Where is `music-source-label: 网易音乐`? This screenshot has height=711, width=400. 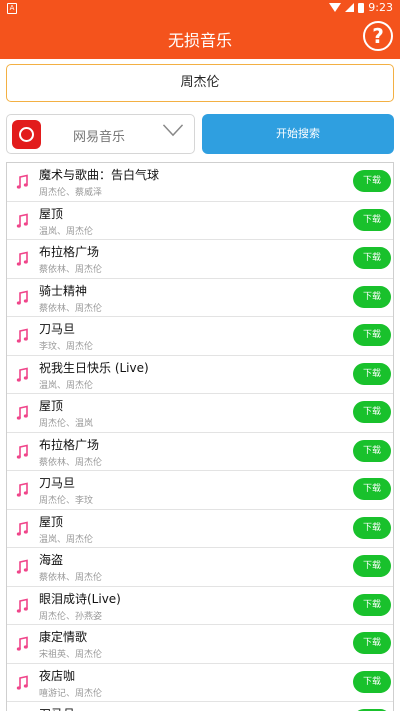
music-source-label: 网易音乐 is located at coordinates (99, 137).